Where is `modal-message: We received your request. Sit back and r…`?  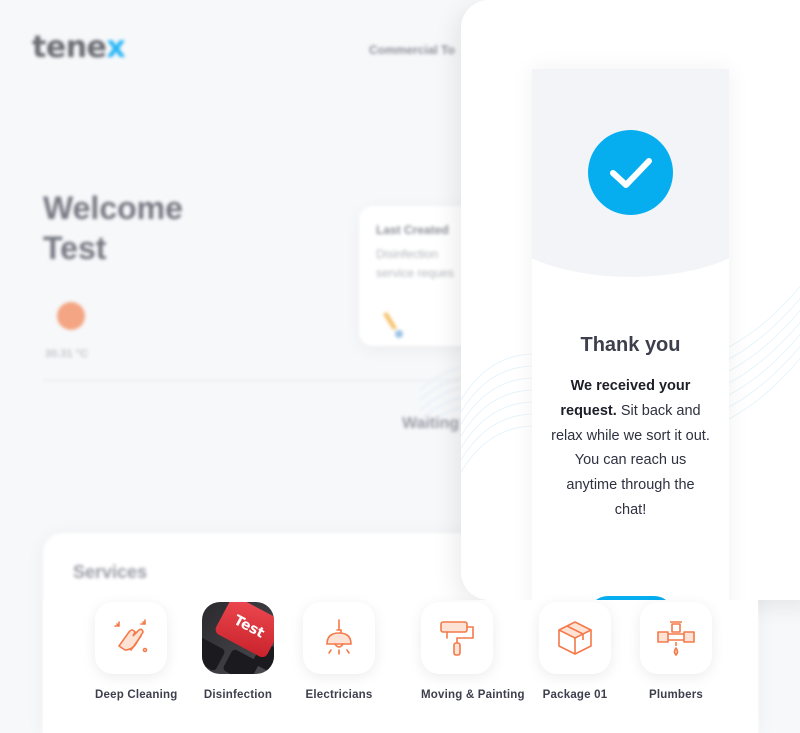 modal-message: We received your request. Sit back and r… is located at coordinates (630, 448).